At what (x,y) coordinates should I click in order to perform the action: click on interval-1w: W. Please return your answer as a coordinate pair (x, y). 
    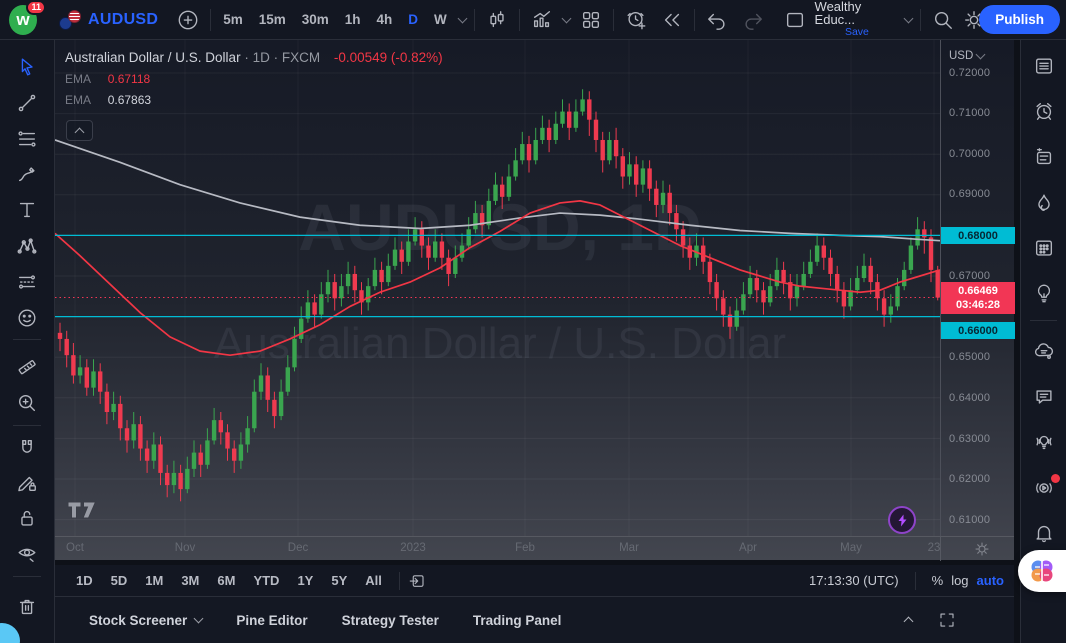
    Looking at the image, I should click on (440, 20).